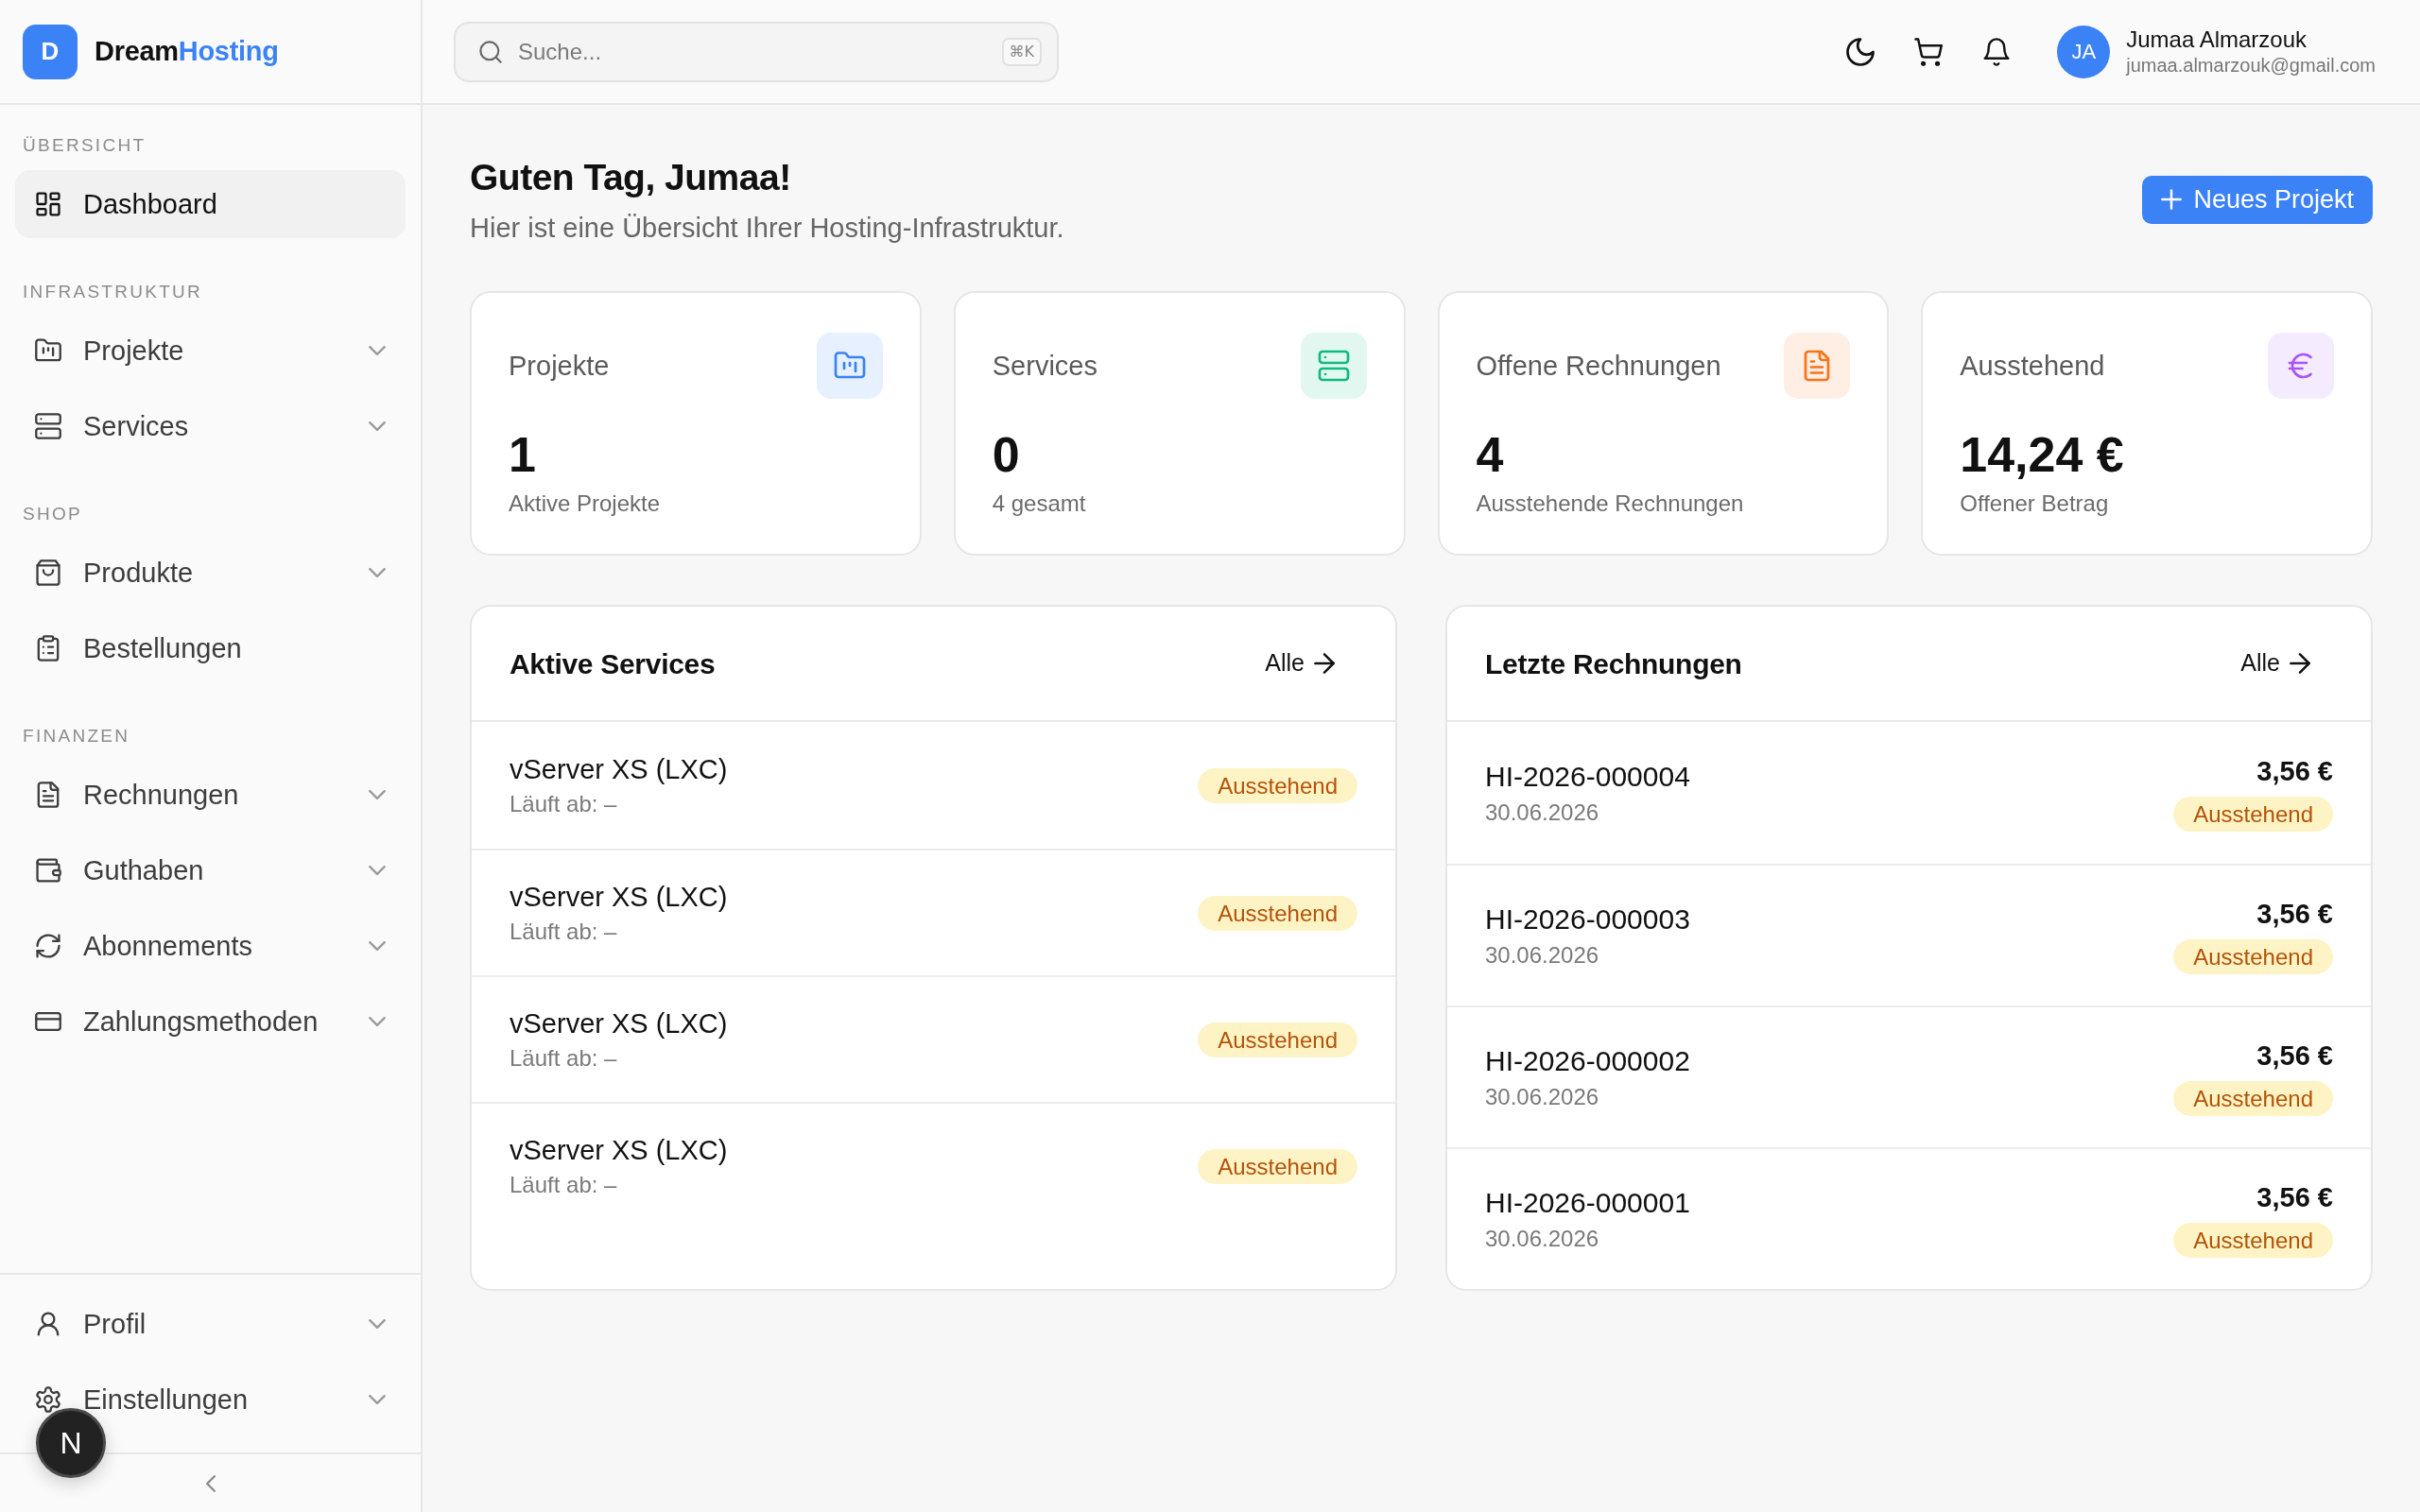  I want to click on sidebar-item: Zahlungsmethoden, so click(210, 1022).